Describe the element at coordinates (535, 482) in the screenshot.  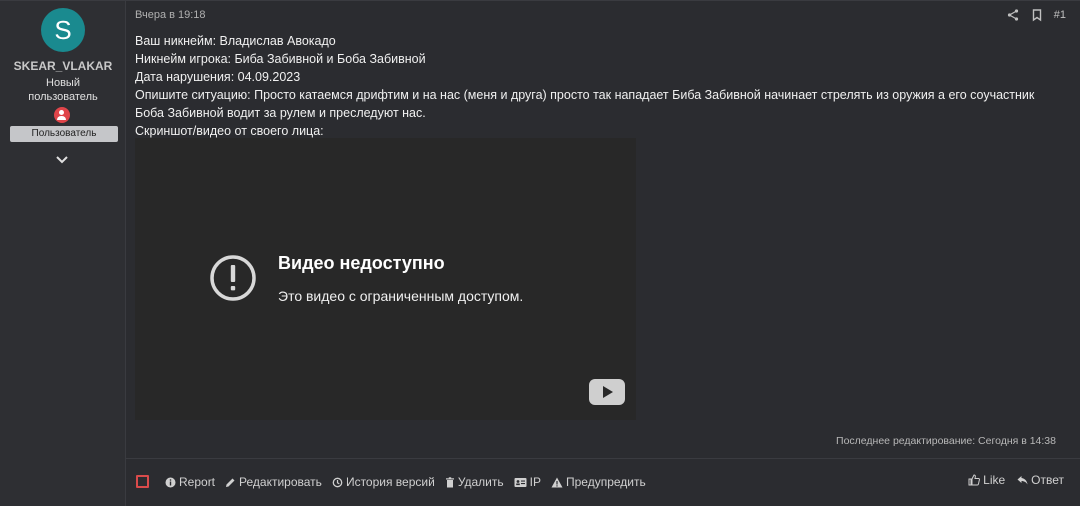
I see `ip-label: IP` at that location.